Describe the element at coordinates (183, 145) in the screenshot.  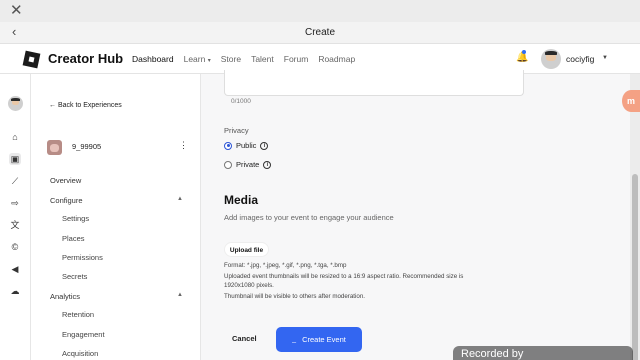
I see `kebab-icon: ⋮` at that location.